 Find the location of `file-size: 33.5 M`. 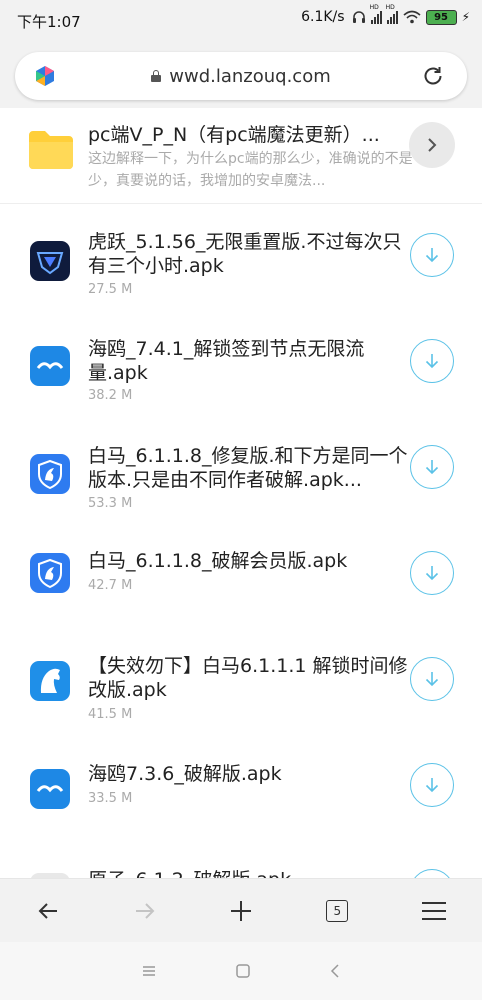

file-size: 33.5 M is located at coordinates (110, 798).